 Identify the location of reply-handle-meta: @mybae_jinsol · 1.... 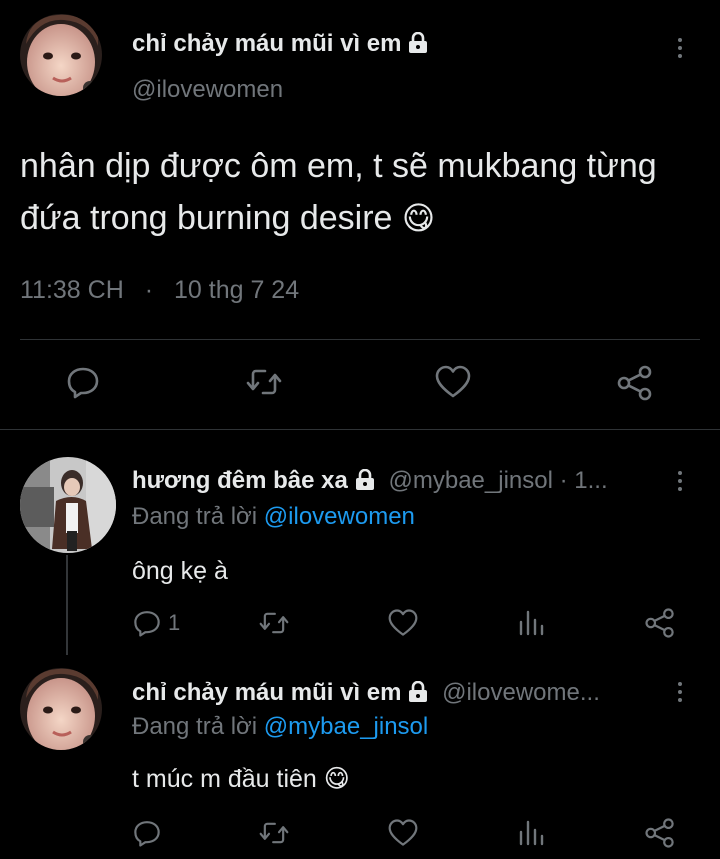
(498, 480).